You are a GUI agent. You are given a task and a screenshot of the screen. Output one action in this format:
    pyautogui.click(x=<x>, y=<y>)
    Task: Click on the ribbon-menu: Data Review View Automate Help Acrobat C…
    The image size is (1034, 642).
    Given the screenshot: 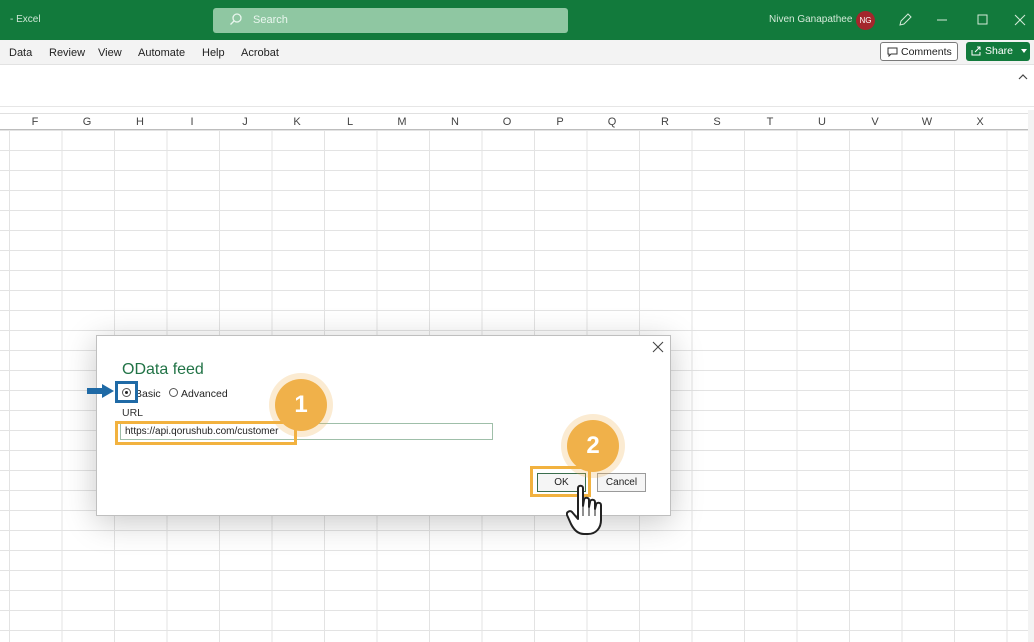 What is the action you would take?
    pyautogui.click(x=517, y=52)
    